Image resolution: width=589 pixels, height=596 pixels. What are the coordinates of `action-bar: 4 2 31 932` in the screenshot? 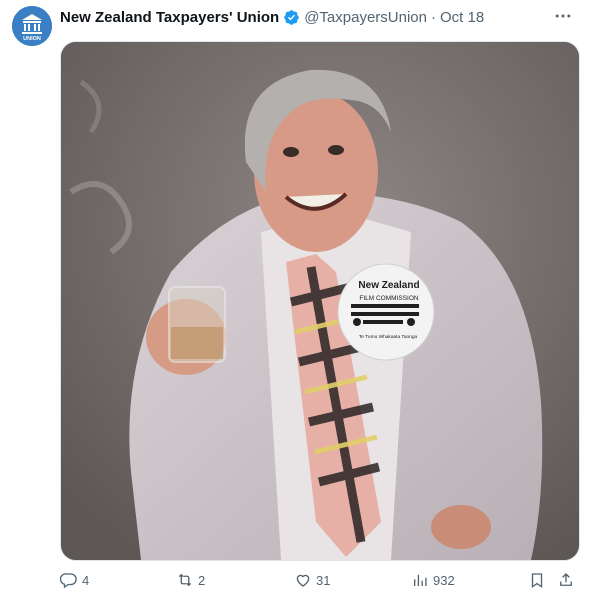 It's located at (322, 580).